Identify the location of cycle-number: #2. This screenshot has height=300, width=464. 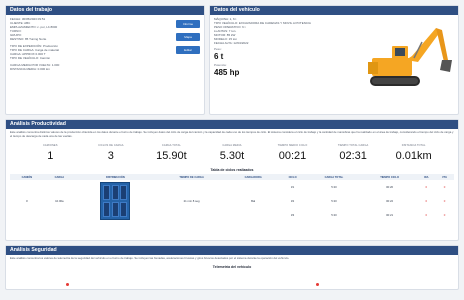
(293, 201).